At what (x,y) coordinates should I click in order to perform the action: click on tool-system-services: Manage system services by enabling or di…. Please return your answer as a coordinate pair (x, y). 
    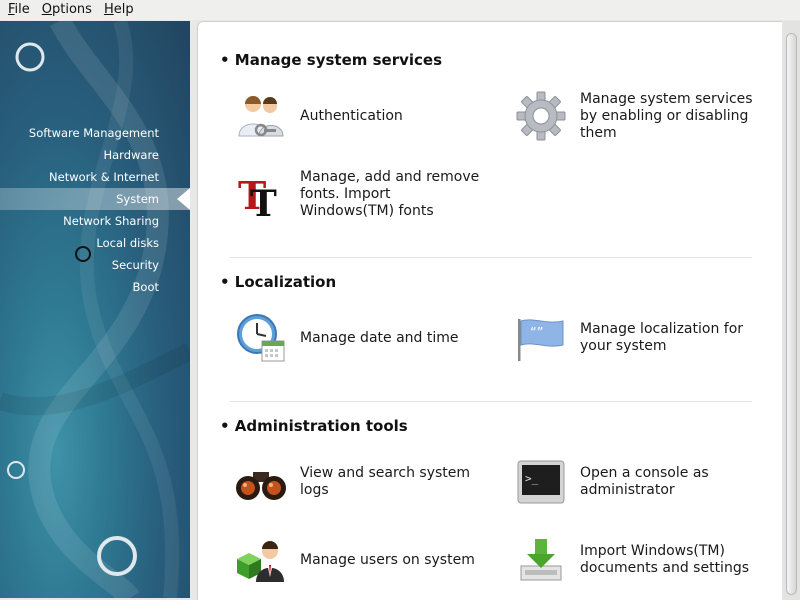
    Looking at the image, I should click on (641, 116).